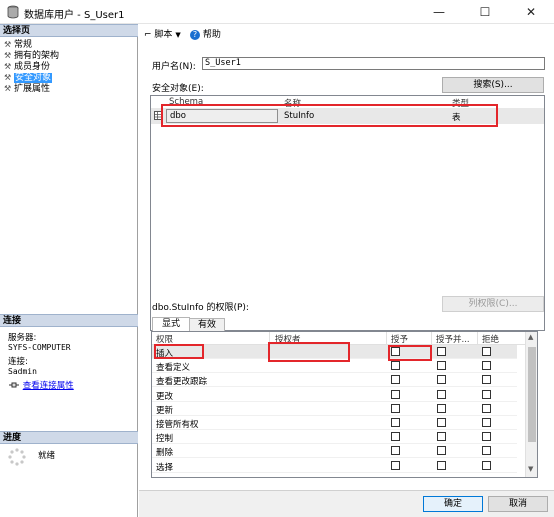 The height and width of the screenshot is (517, 554). What do you see at coordinates (439, 12) in the screenshot?
I see `minimize-button: —` at bounding box center [439, 12].